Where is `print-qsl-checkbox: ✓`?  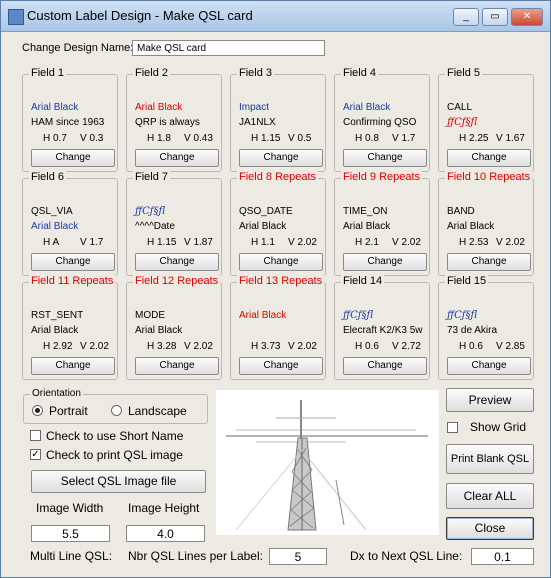 print-qsl-checkbox: ✓ is located at coordinates (35, 454).